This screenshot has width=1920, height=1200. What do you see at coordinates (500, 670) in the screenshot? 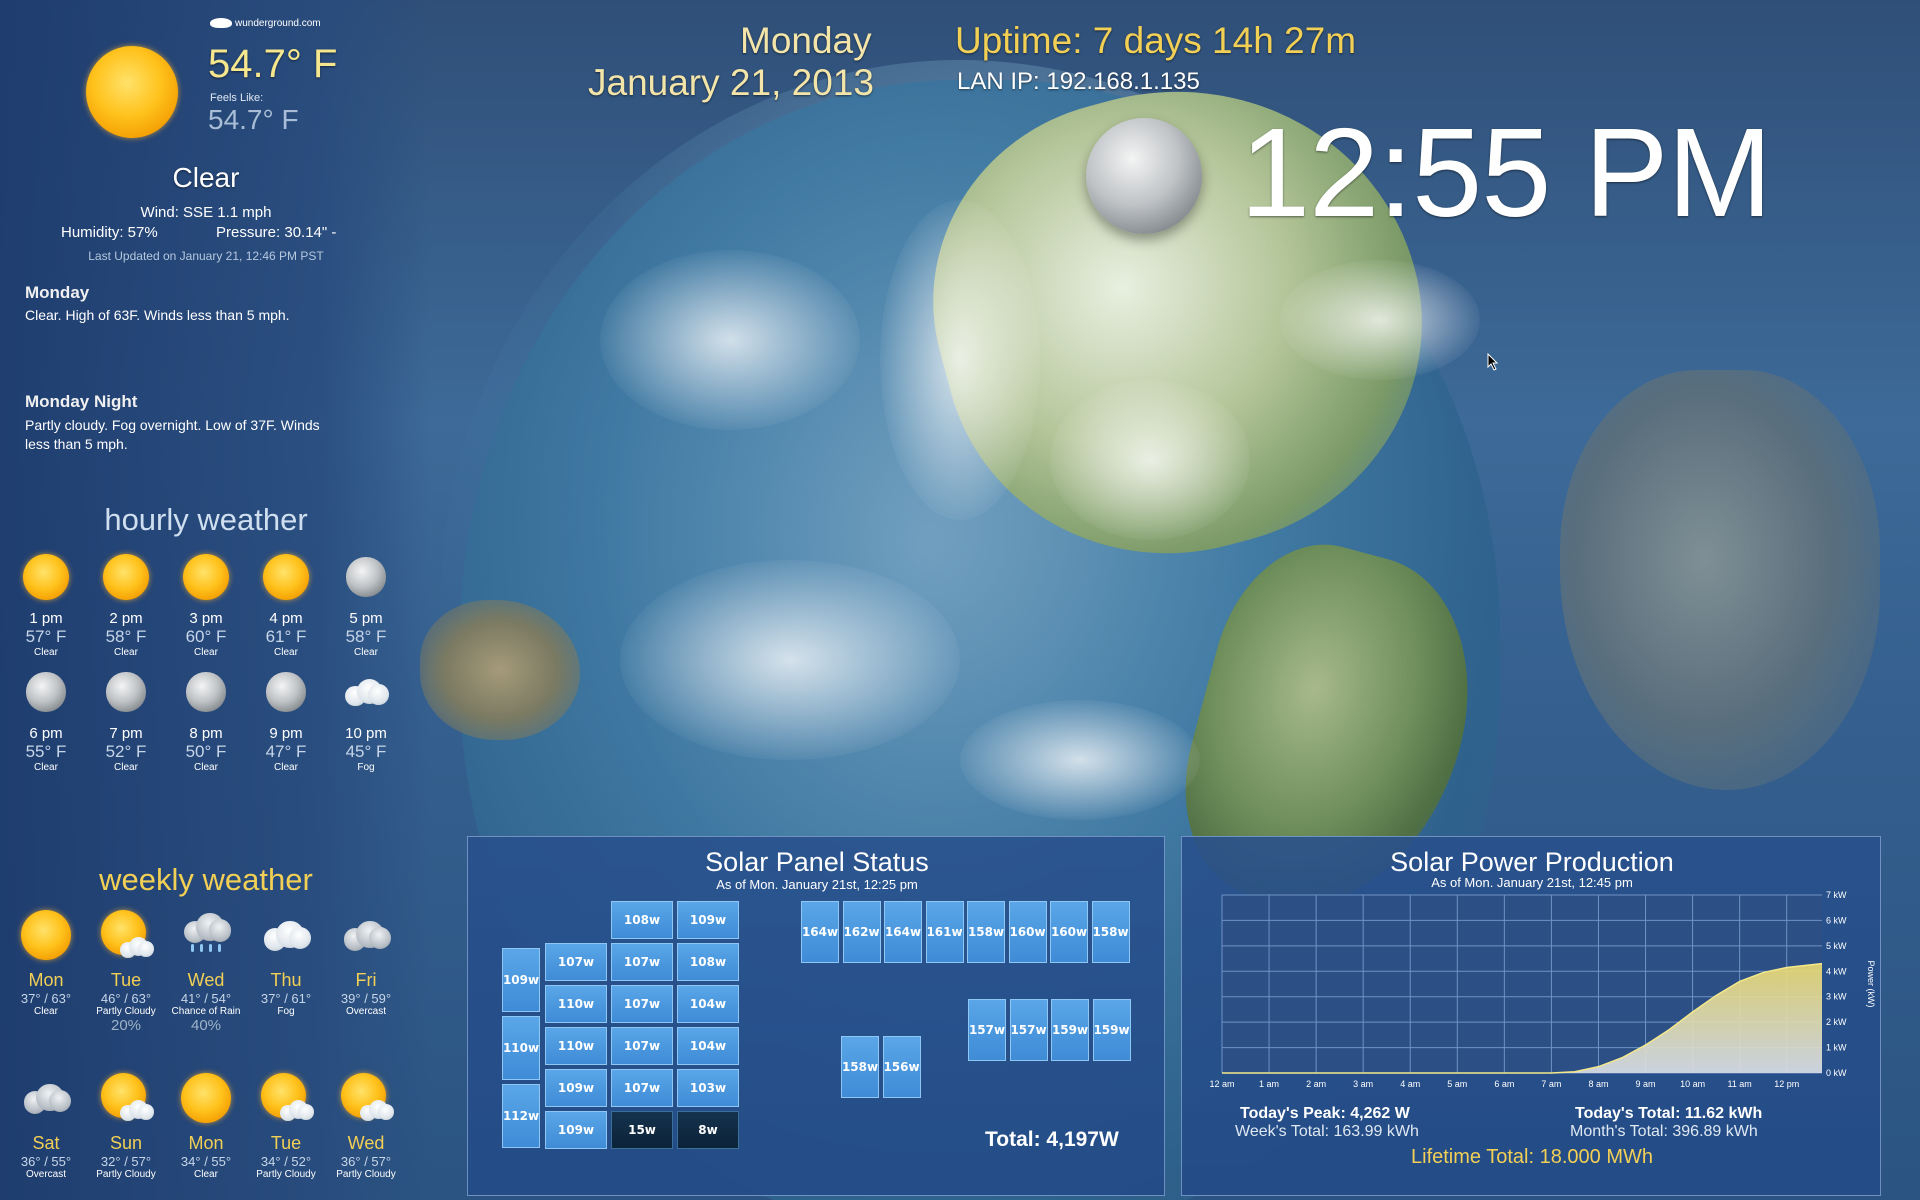
I see `australia` at bounding box center [500, 670].